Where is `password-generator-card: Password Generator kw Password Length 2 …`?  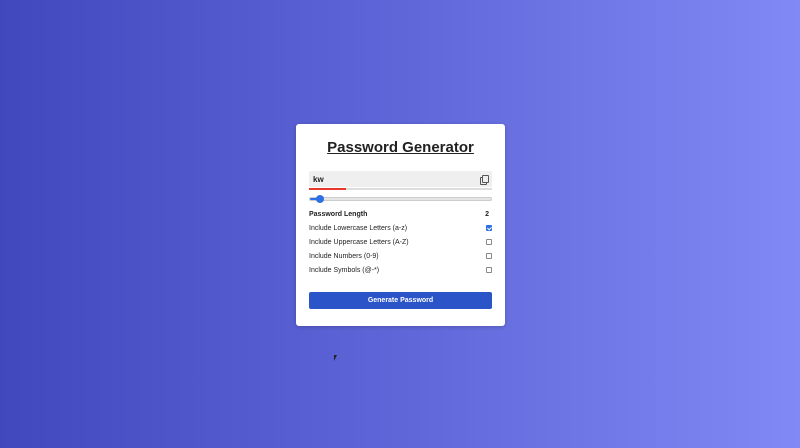 password-generator-card: Password Generator kw Password Length 2 … is located at coordinates (400, 225).